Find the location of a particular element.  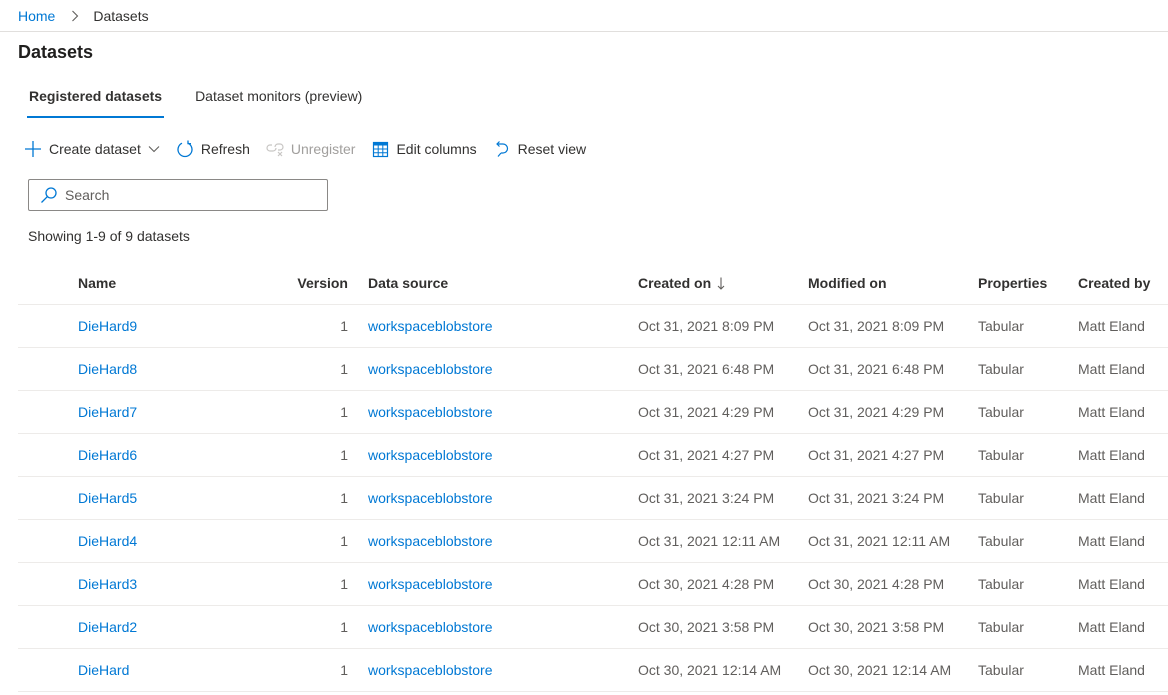

modified-on-value: Oct 31, 2021 4:29 PM is located at coordinates (876, 412).